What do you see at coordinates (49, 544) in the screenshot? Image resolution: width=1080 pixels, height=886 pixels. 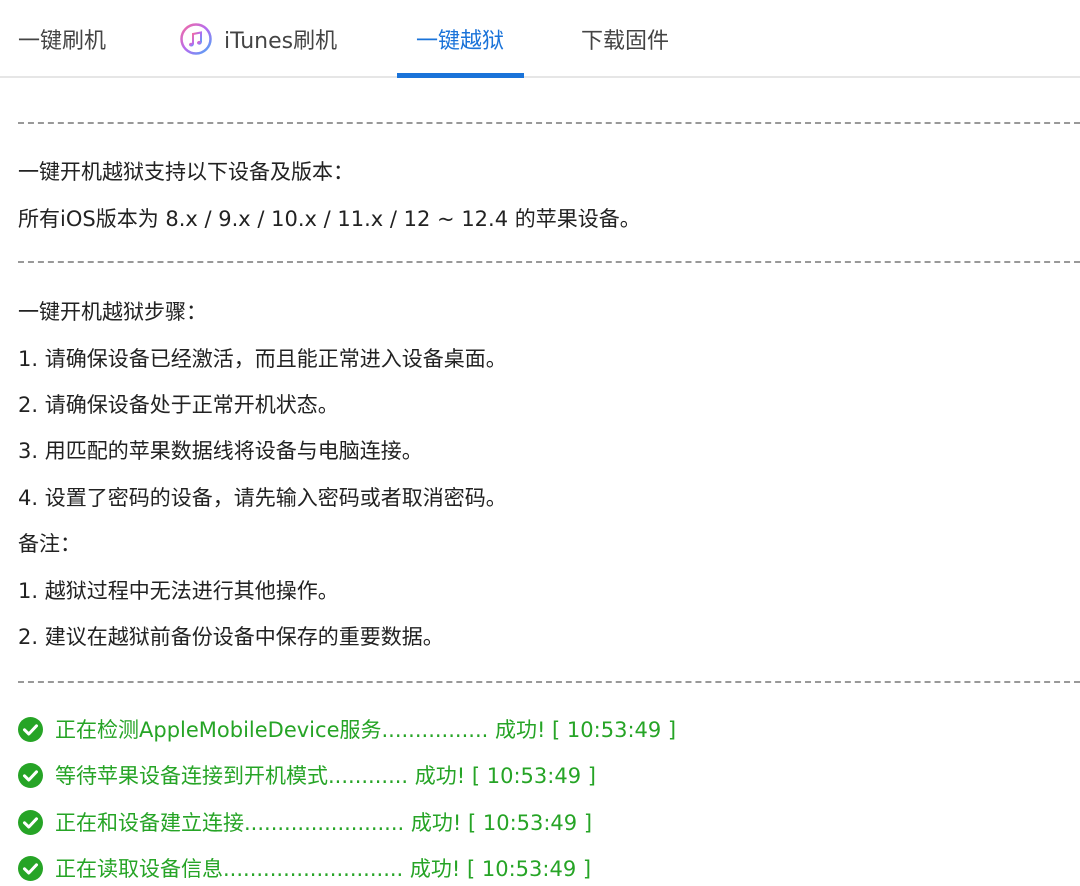 I see `notes-heading: 备注：` at bounding box center [49, 544].